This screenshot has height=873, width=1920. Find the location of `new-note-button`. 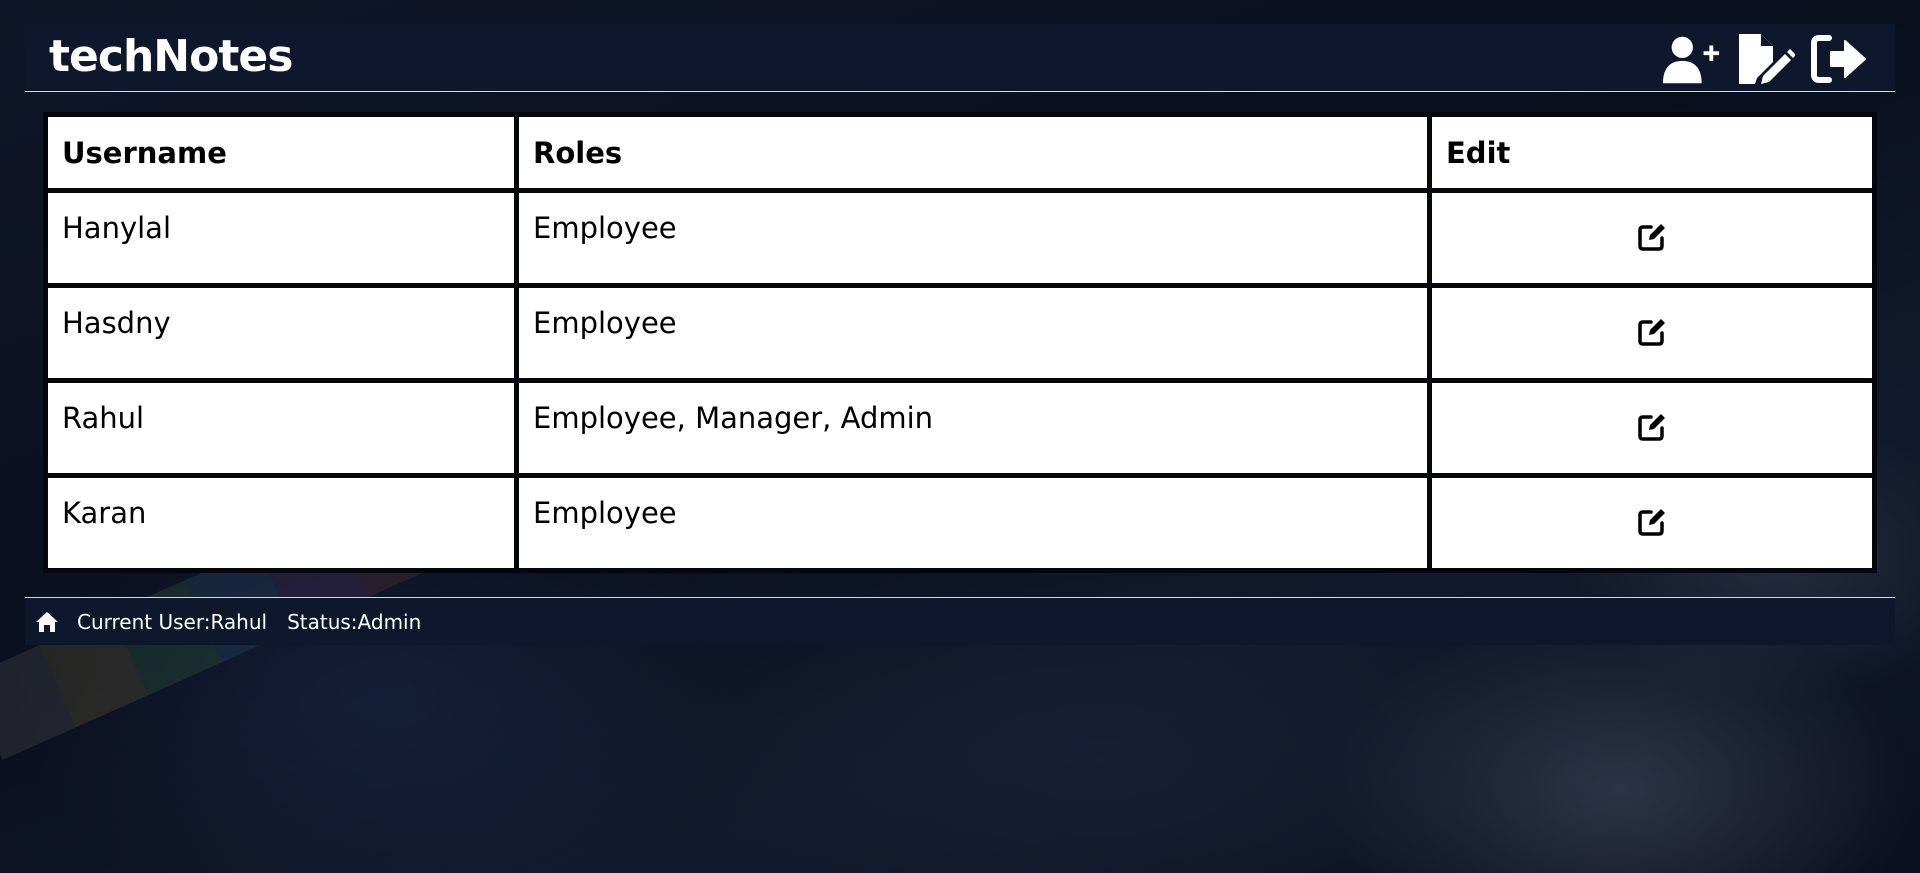

new-note-button is located at coordinates (1765, 59).